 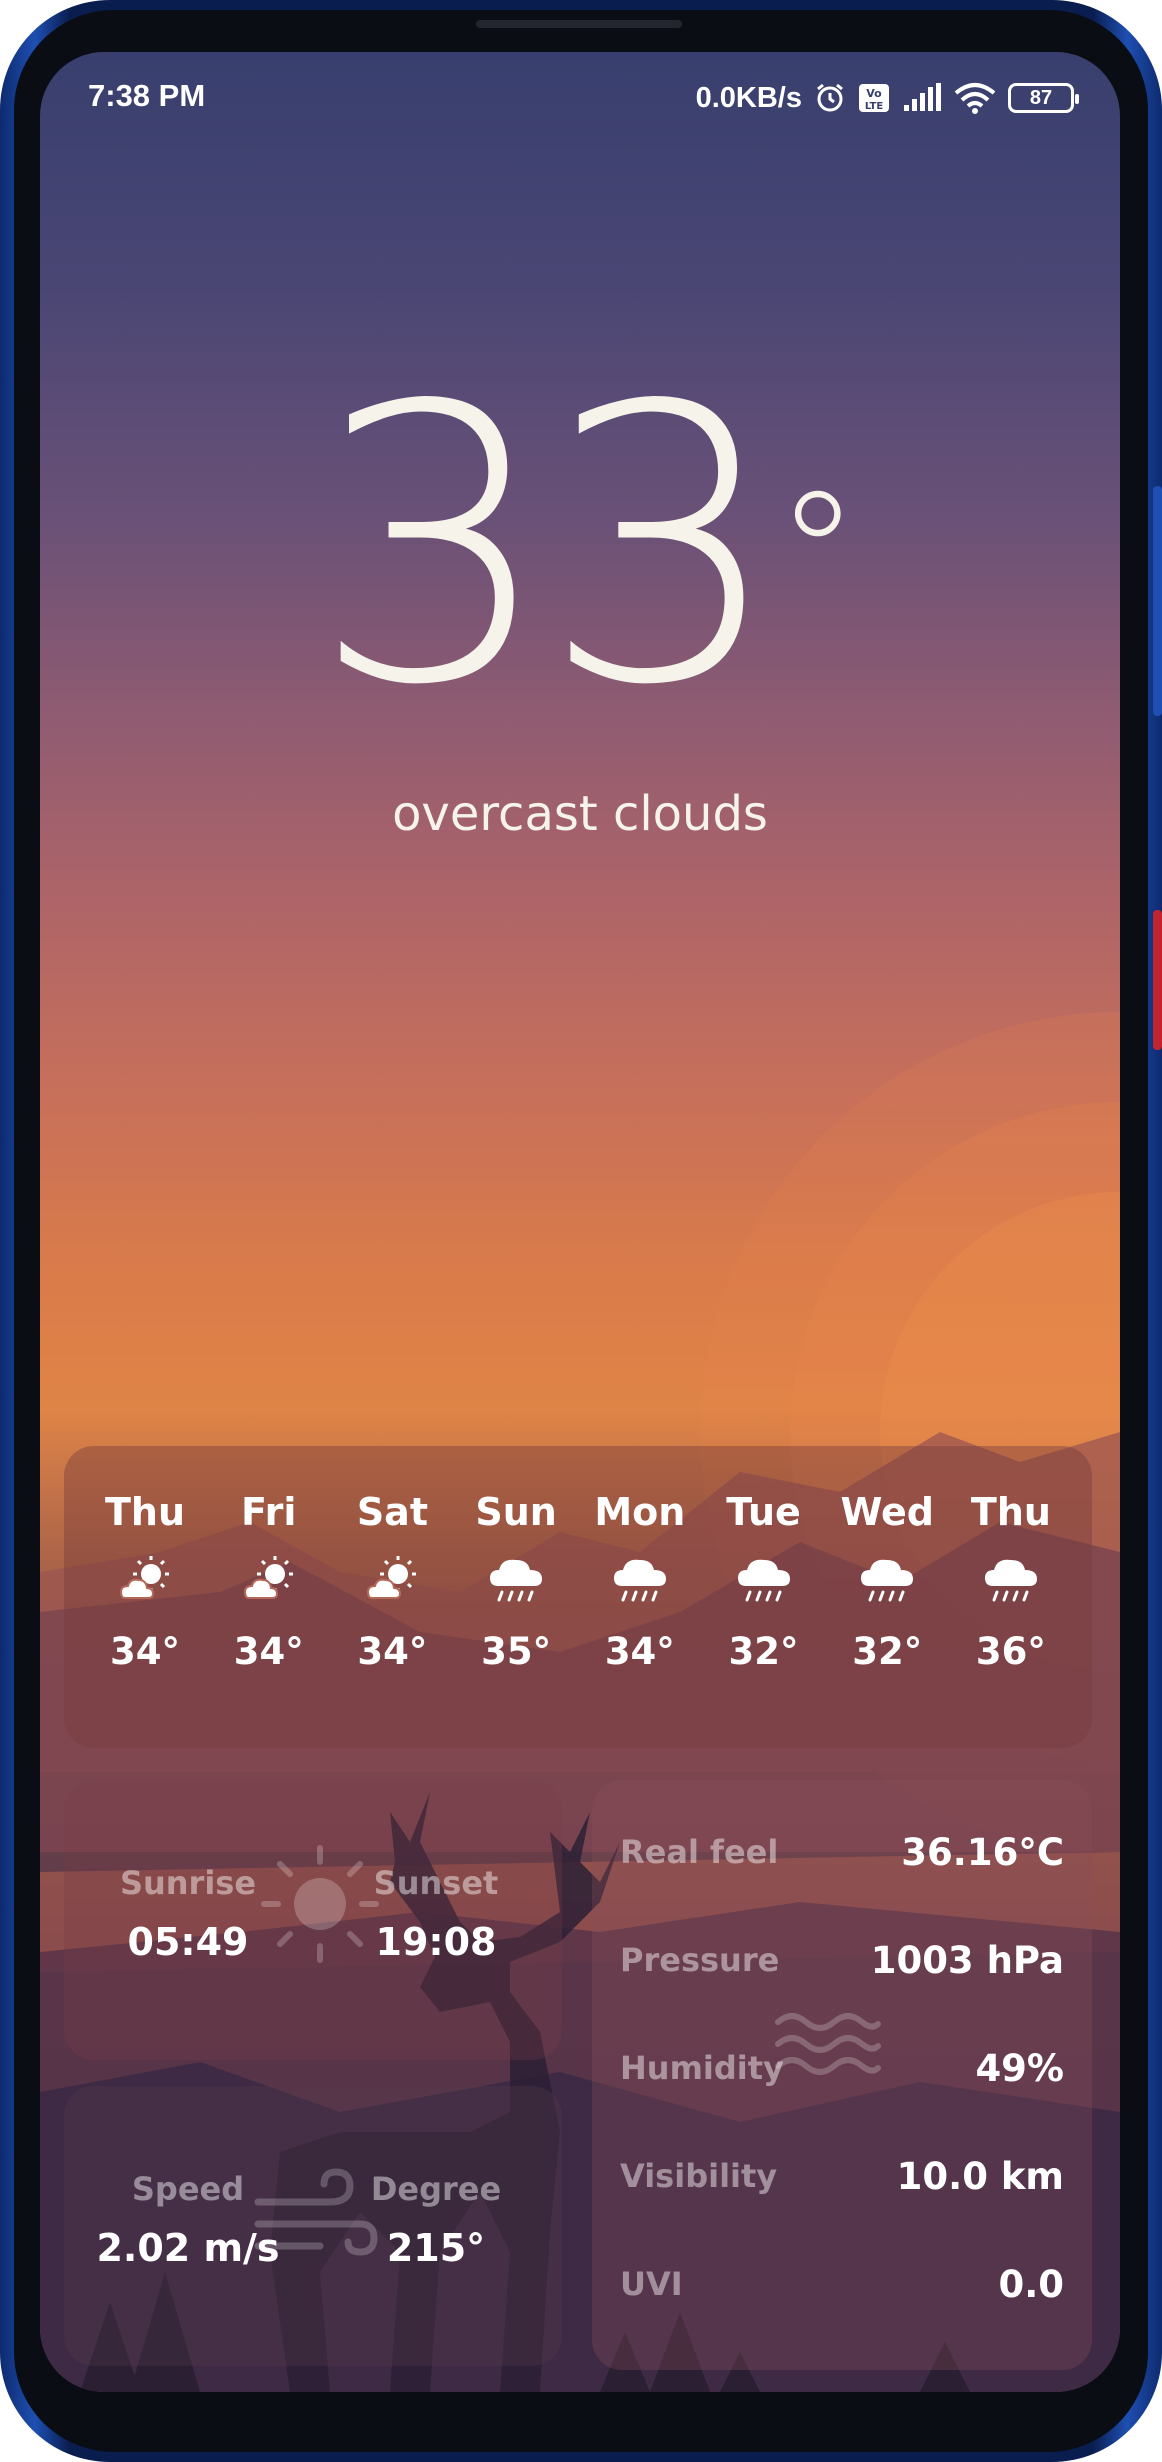 What do you see at coordinates (1031, 2284) in the screenshot?
I see `detail-value: 0.0` at bounding box center [1031, 2284].